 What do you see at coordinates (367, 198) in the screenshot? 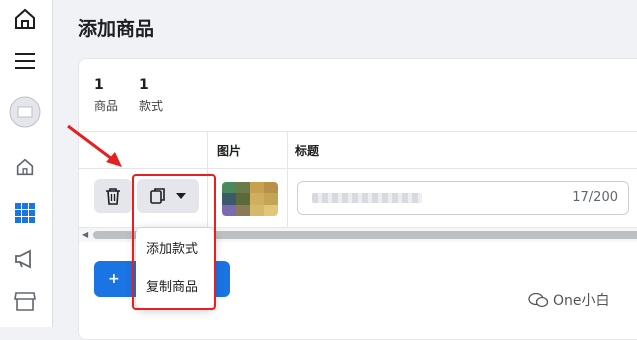
I see `title-input-text` at bounding box center [367, 198].